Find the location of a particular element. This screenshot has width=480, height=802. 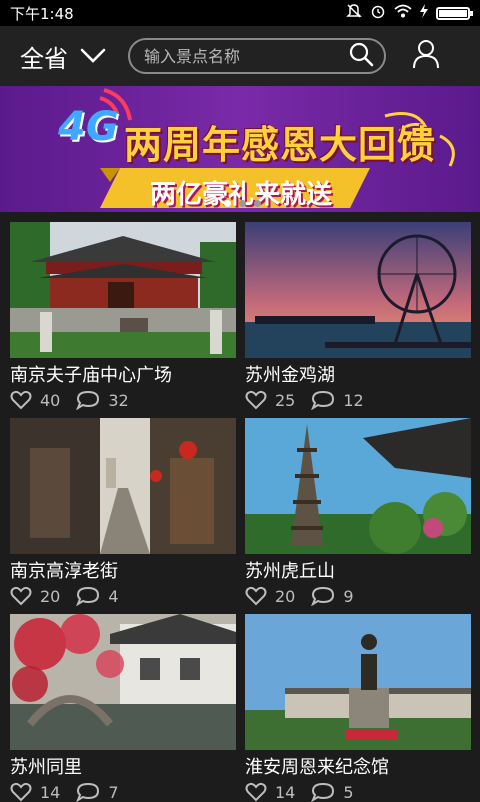

comment-button: 5 is located at coordinates (332, 792).